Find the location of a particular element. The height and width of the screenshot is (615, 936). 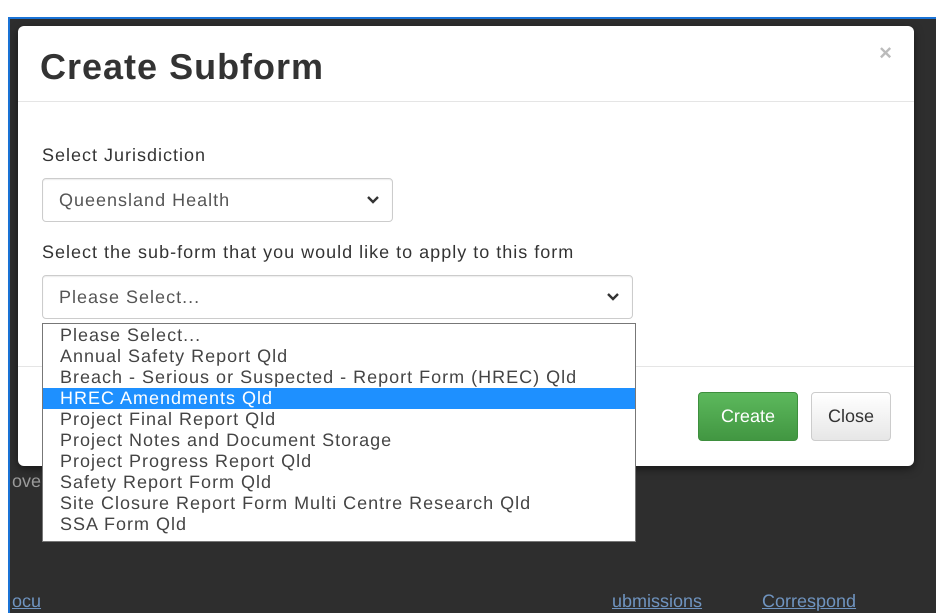

dialog-title: Create Subform is located at coordinates (182, 66).